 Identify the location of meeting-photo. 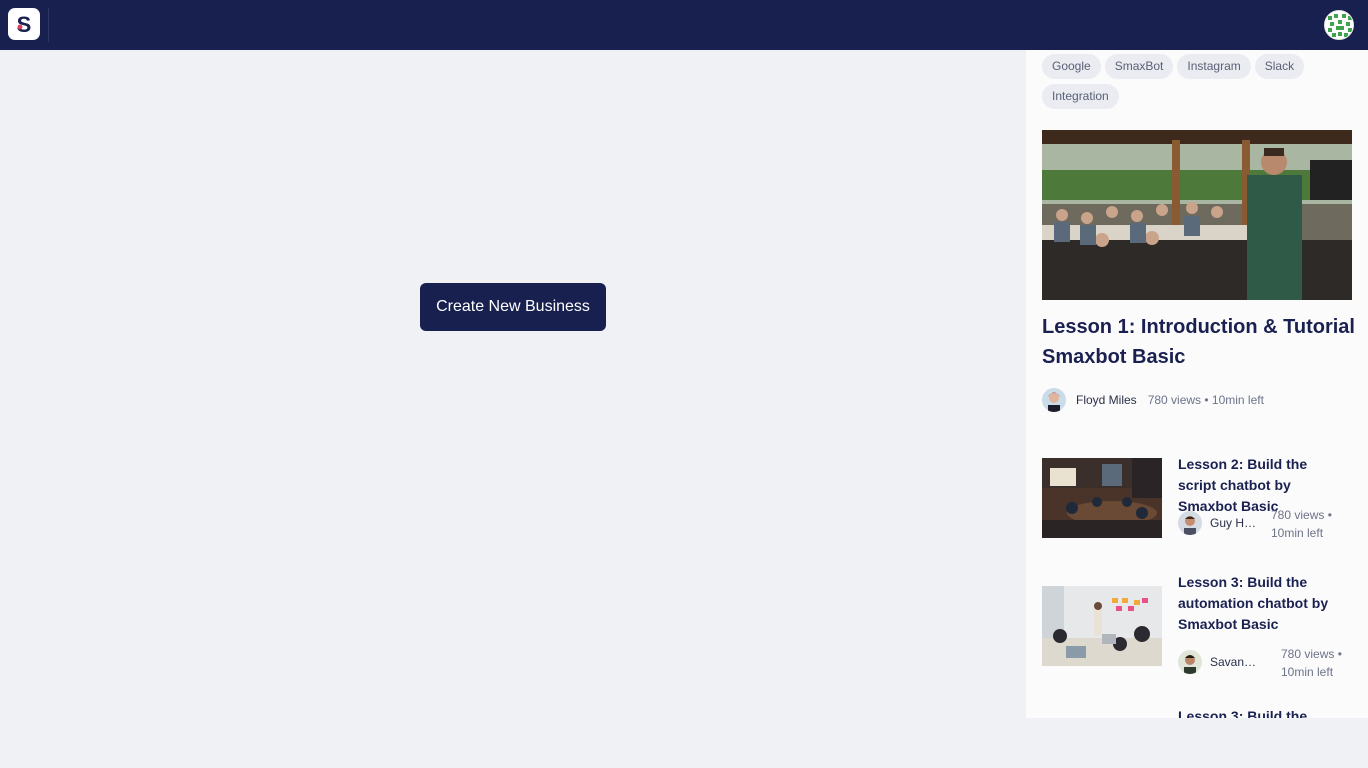
(1102, 498).